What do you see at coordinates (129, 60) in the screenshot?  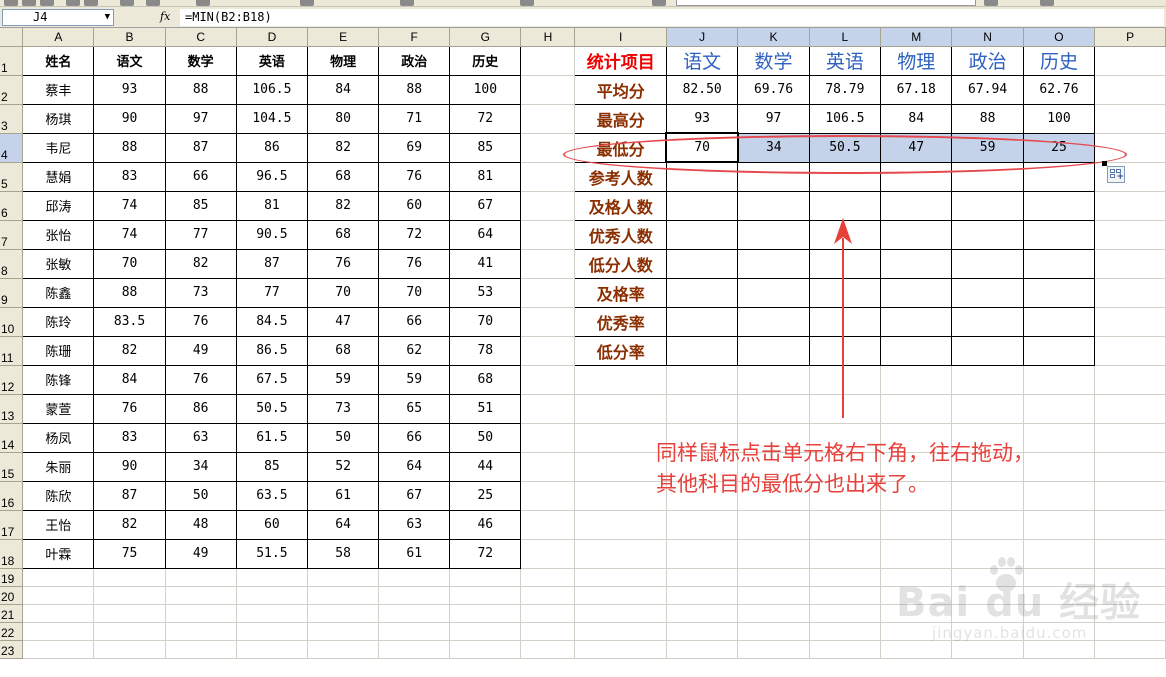 I see `header-cell: 语文` at bounding box center [129, 60].